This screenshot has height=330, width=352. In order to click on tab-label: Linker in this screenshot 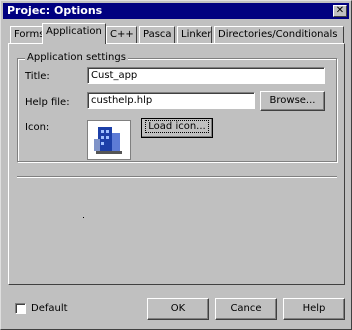, I will do `click(196, 34)`.